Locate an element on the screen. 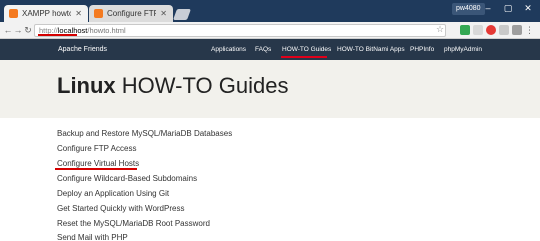 Image resolution: width=540 pixels, height=241 pixels. page-title: Linux HOW-TO Guides is located at coordinates (172, 86).